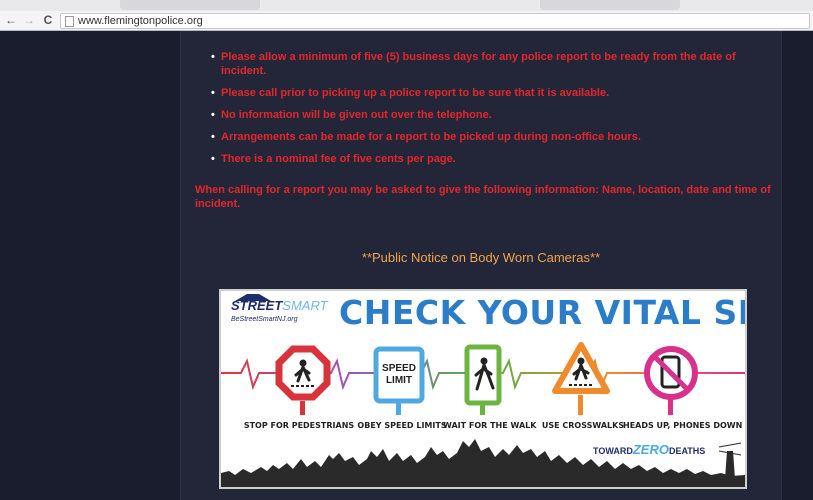 Image resolution: width=813 pixels, height=500 pixels. What do you see at coordinates (399, 380) in the screenshot?
I see `svg-text: LIMIT` at bounding box center [399, 380].